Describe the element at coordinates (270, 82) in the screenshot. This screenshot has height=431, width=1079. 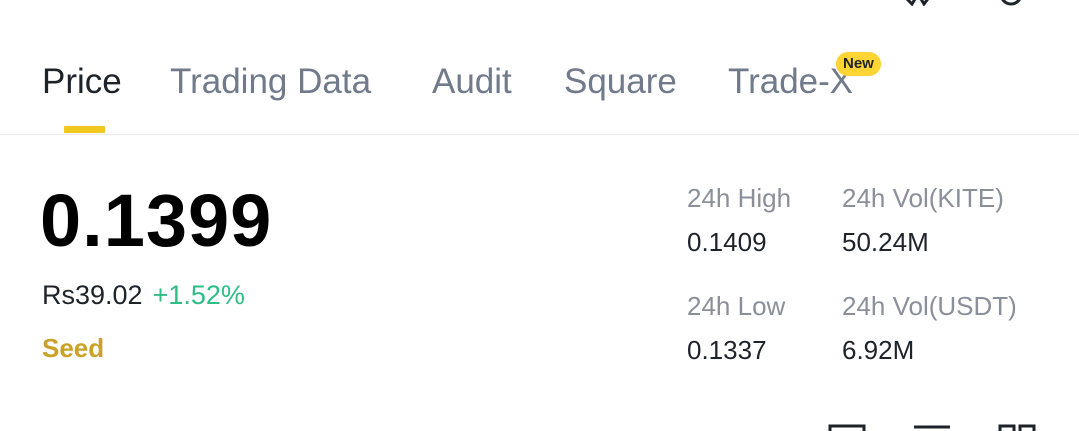
I see `tab-trading-data: Trading Data` at that location.